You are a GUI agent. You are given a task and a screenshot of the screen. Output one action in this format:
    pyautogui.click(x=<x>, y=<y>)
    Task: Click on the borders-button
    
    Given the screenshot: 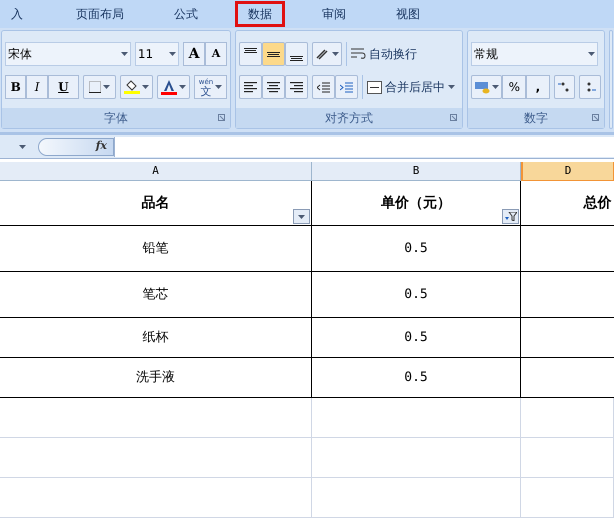 What is the action you would take?
    pyautogui.click(x=99, y=87)
    